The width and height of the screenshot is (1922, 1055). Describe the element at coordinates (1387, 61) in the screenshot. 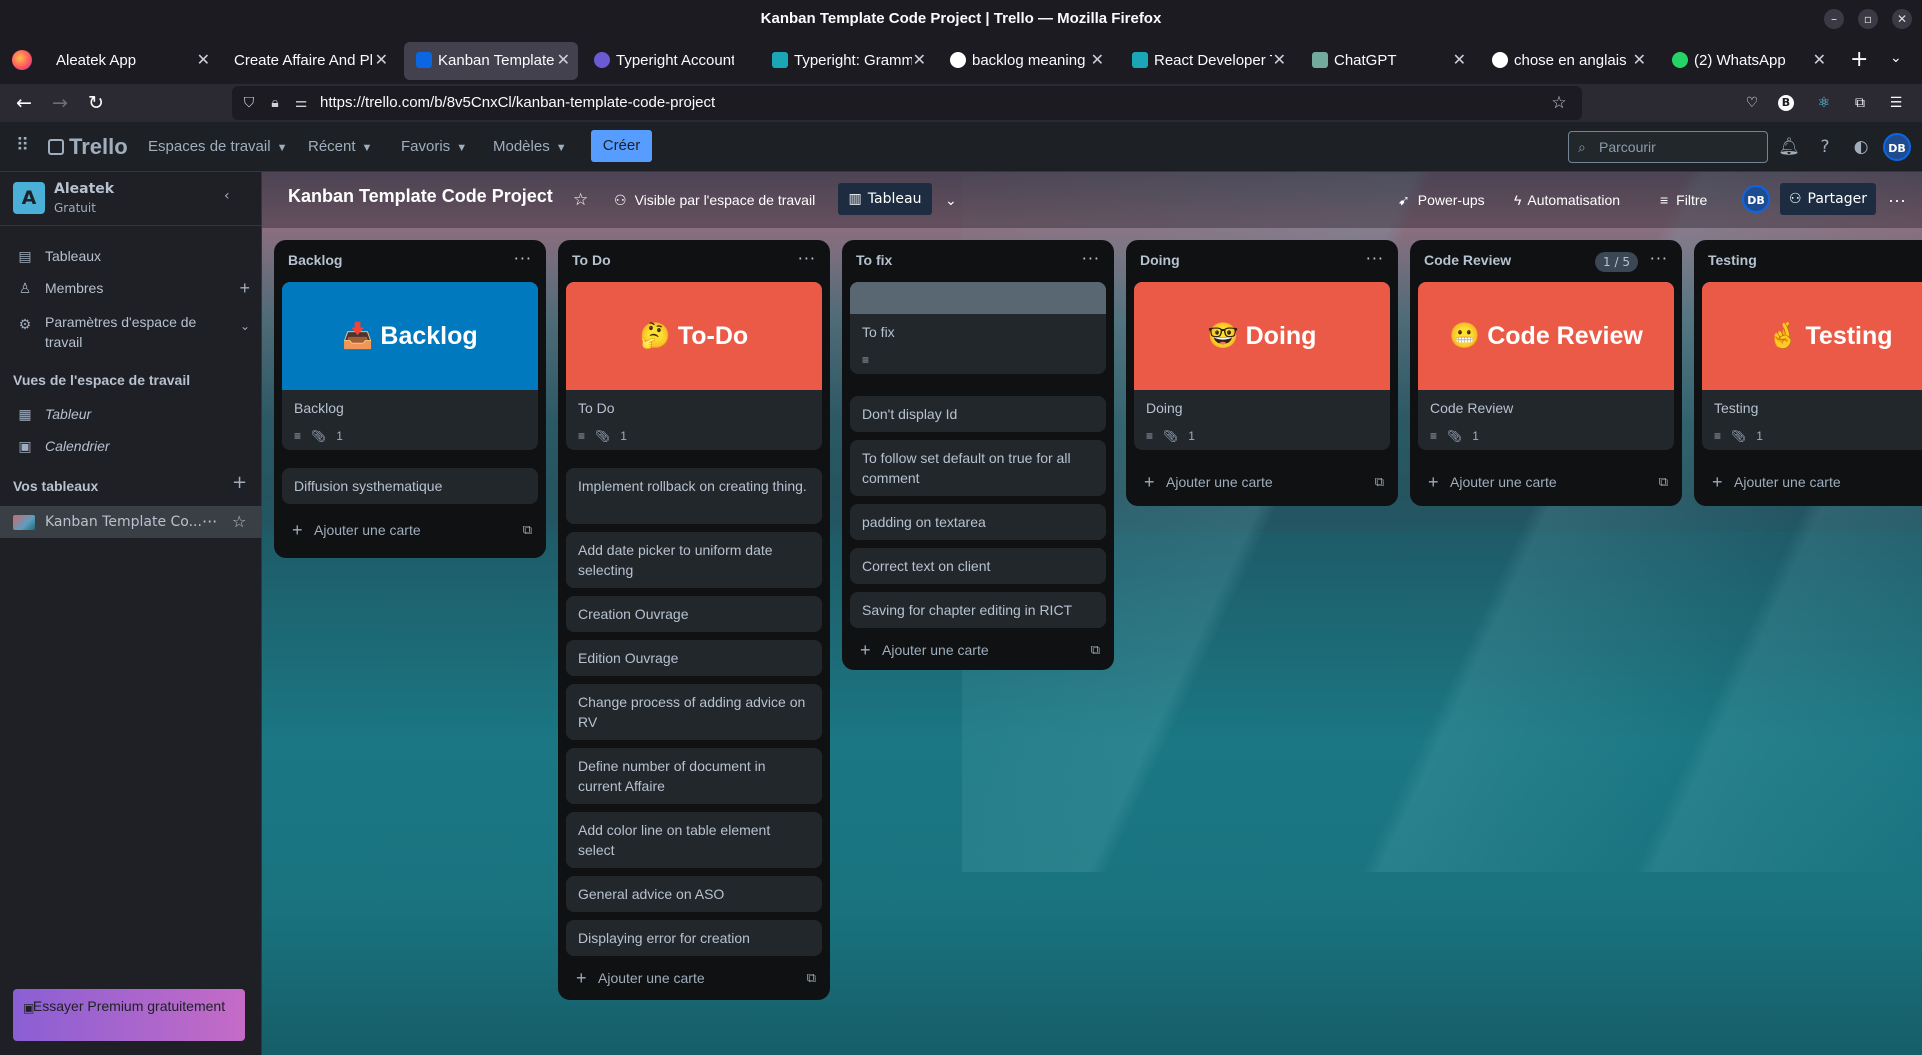

I see `tab-chatgpt: ChatGPT ✕` at that location.